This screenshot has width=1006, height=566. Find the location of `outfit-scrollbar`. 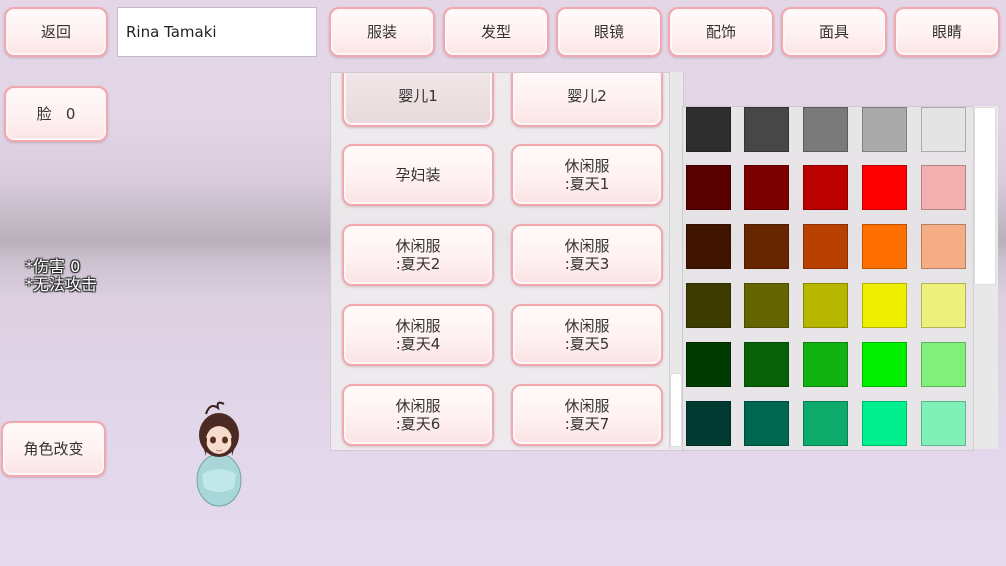

outfit-scrollbar is located at coordinates (675, 260).